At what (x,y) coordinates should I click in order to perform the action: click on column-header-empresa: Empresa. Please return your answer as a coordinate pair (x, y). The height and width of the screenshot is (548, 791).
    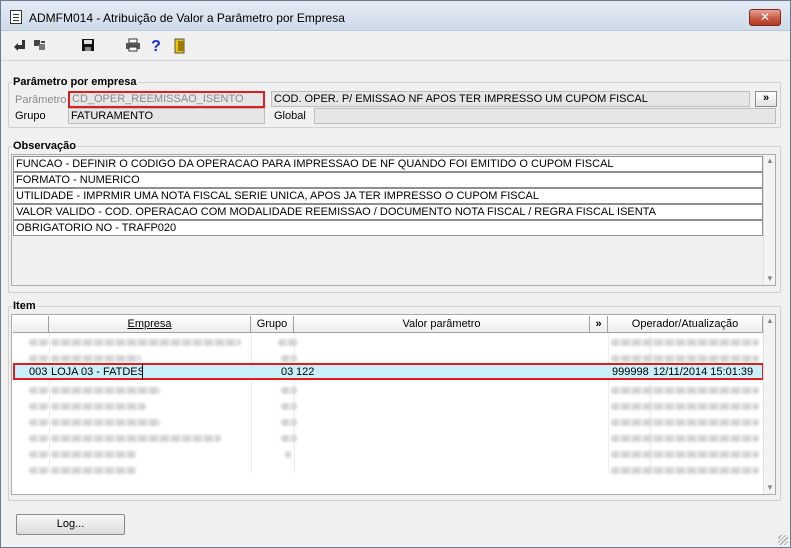
    Looking at the image, I should click on (150, 324).